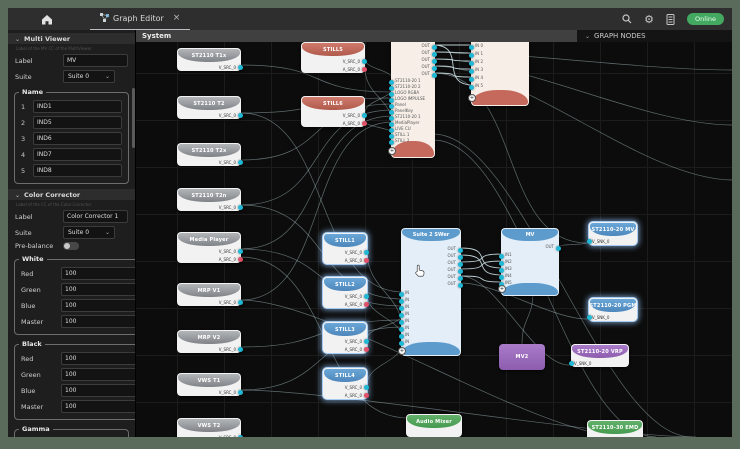  I want to click on search-icon, so click(627, 19).